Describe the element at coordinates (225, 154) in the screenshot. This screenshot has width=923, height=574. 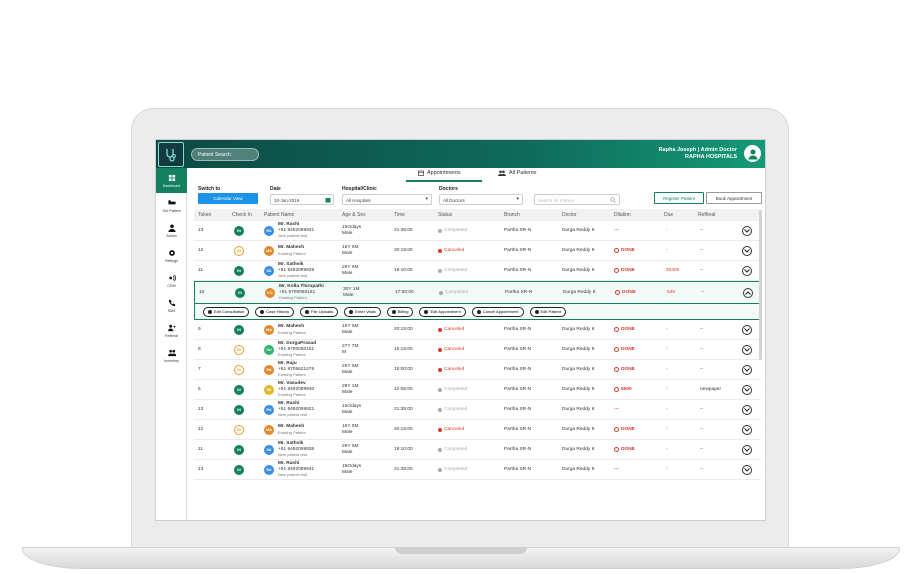
I see `patient-search-input: Patient Search` at that location.